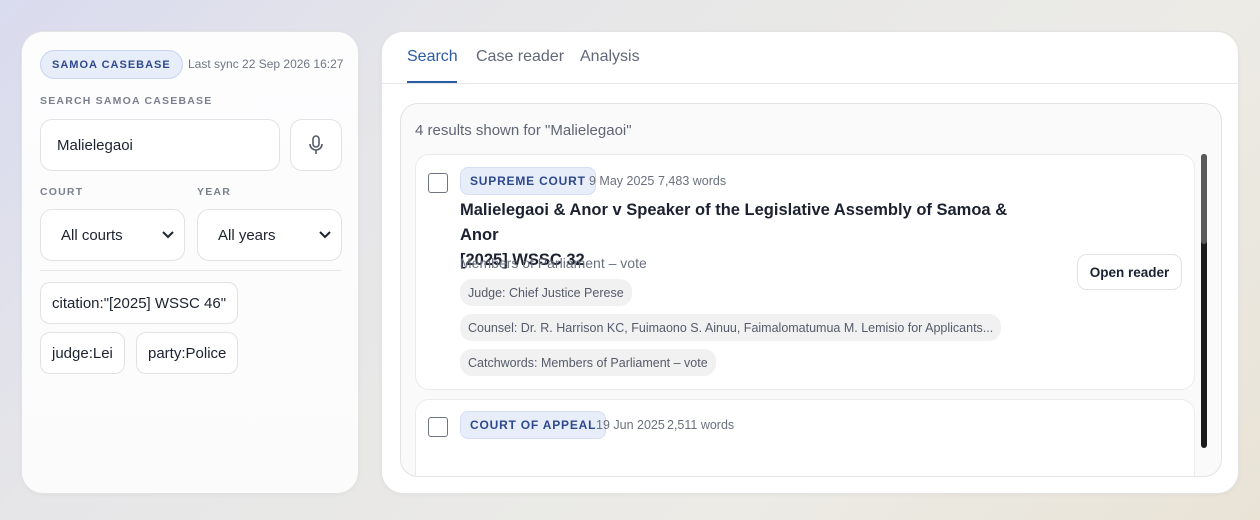 The width and height of the screenshot is (1260, 520). I want to click on year-select-value: All years, so click(247, 235).